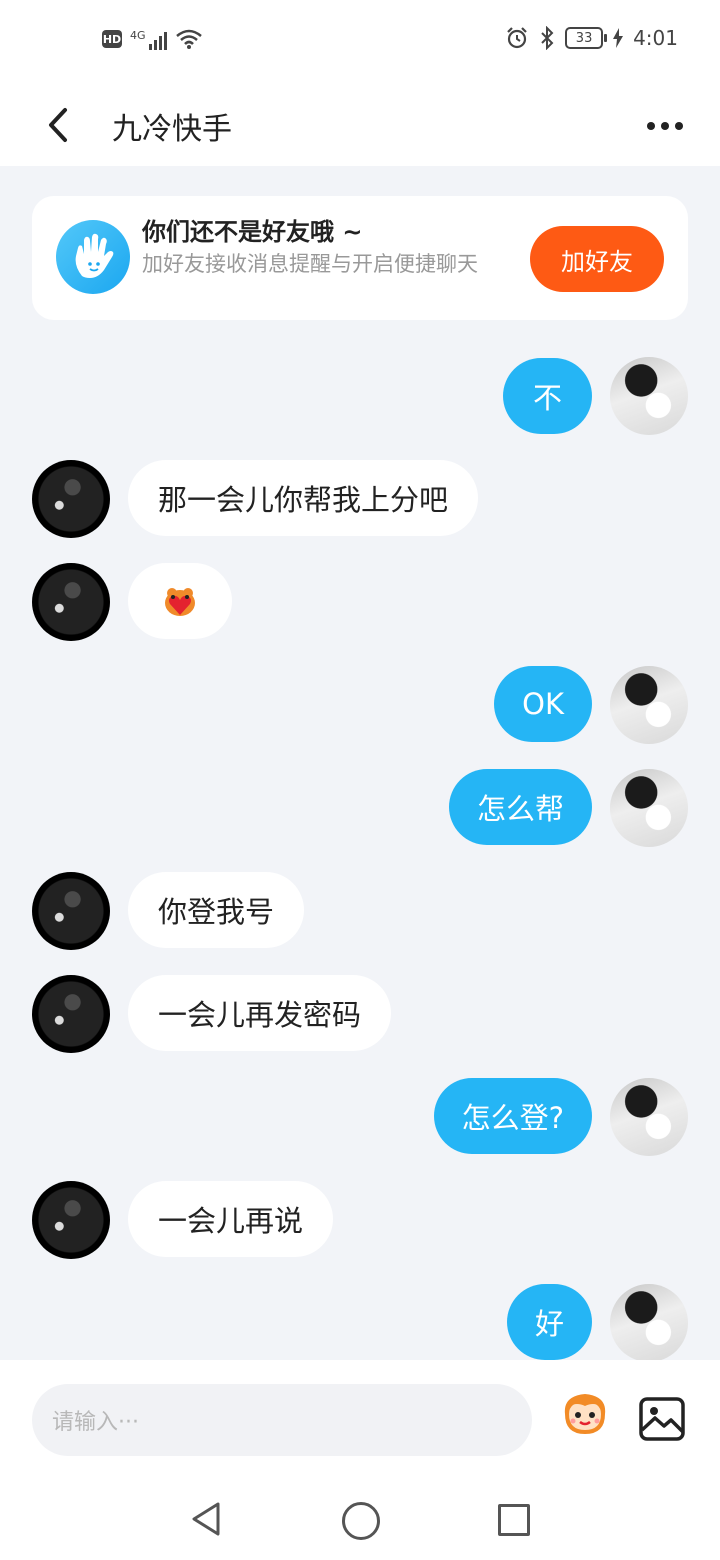  Describe the element at coordinates (360, 125) in the screenshot. I see `chat-header: 九冷快手` at that location.